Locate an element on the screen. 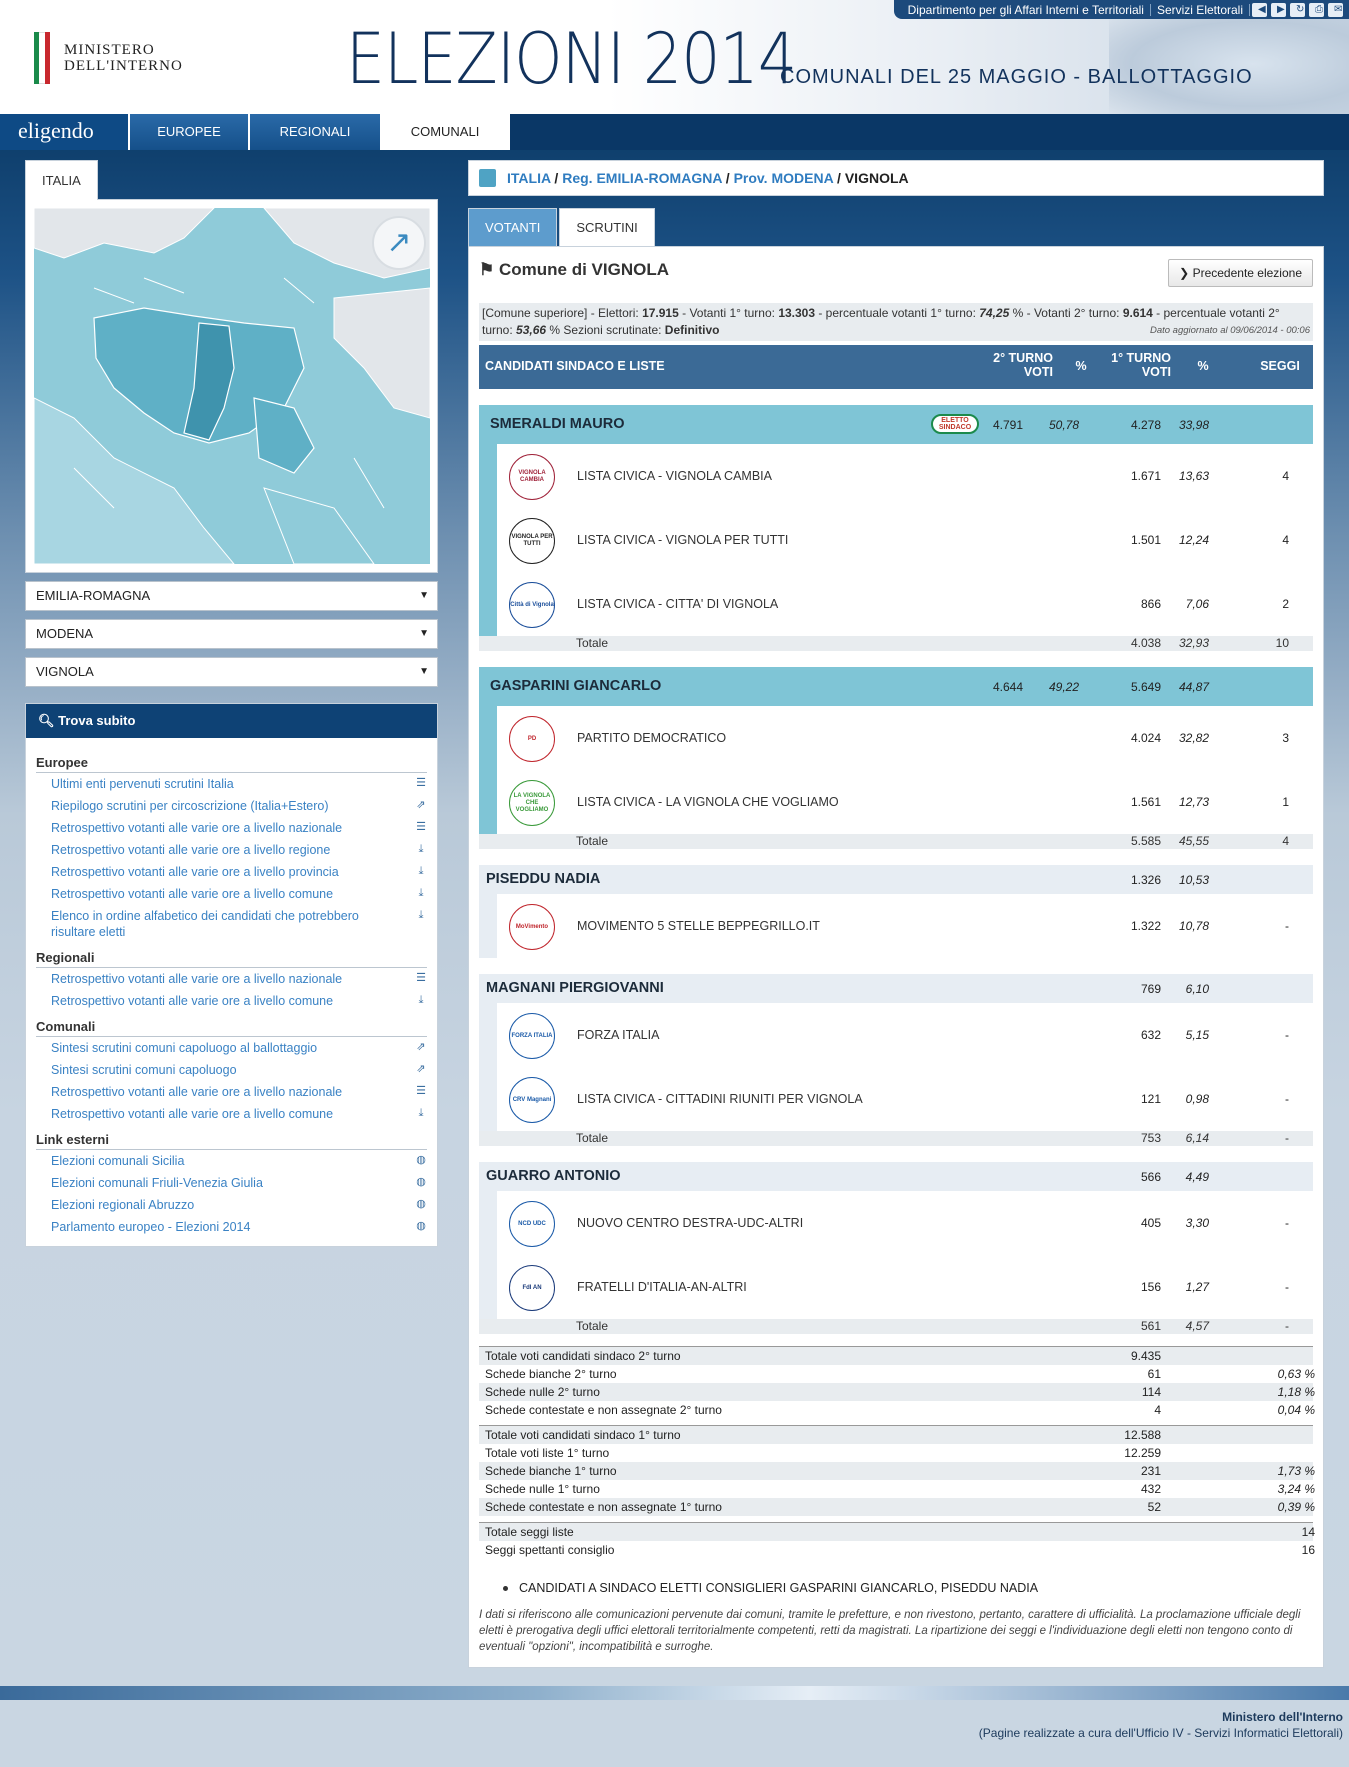 The height and width of the screenshot is (1767, 1349). candidate-row: GASPARINI GIANCARLO 4.644 49,22 5.649 44,87 is located at coordinates (896, 686).